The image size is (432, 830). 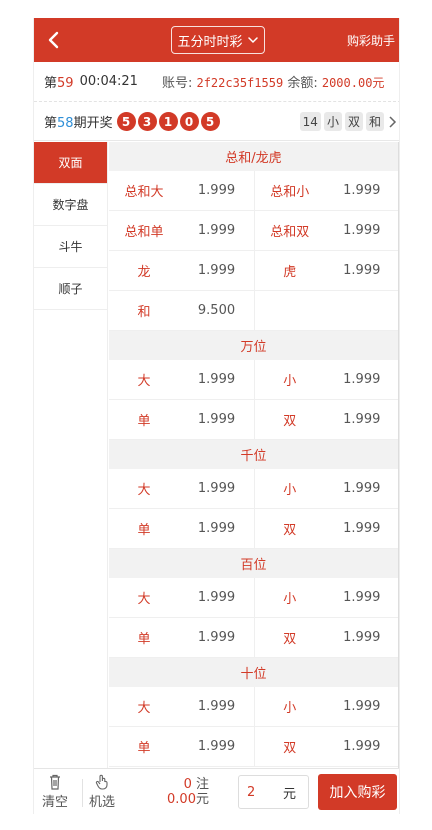 I want to click on odds-row: 总和单 1.999 总和双 1.999, so click(x=253, y=231).